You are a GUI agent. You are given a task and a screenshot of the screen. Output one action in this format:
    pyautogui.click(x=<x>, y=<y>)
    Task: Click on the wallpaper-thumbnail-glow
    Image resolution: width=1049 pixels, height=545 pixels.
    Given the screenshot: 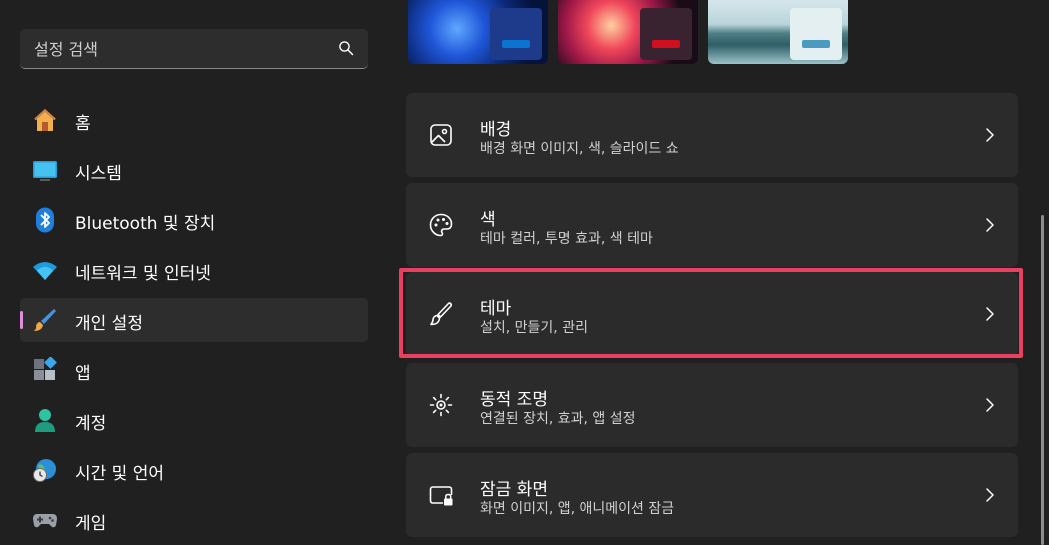 What is the action you would take?
    pyautogui.click(x=628, y=32)
    